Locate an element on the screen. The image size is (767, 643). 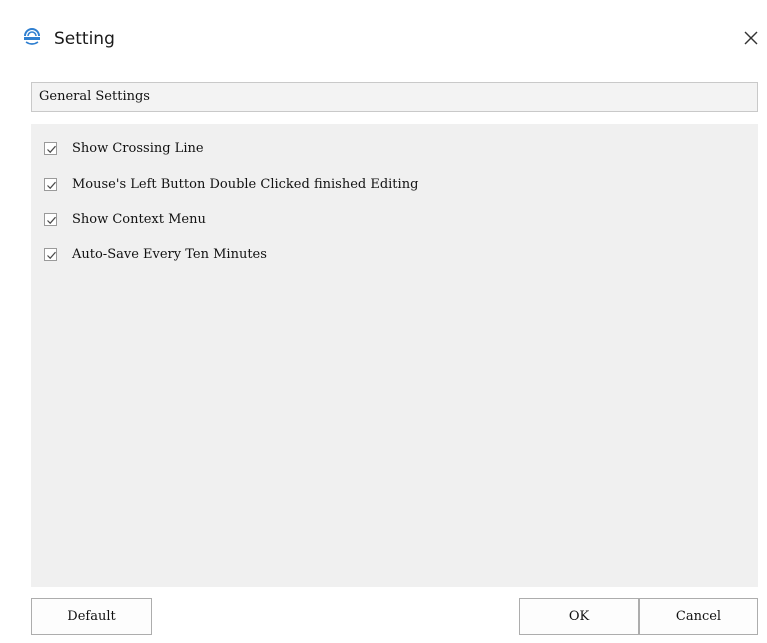
option-label: Show Crossing Line is located at coordinates (138, 148).